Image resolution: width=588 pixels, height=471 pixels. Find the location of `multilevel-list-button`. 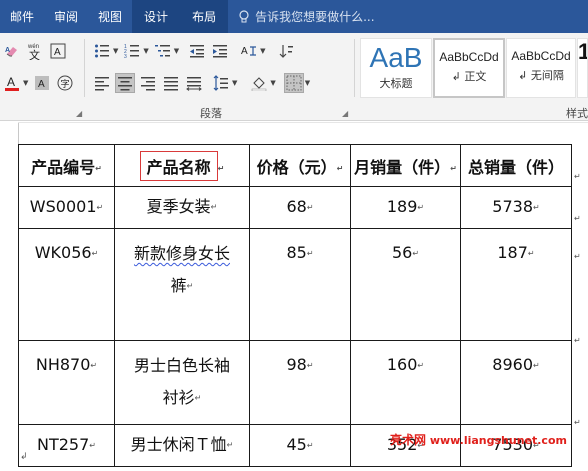

multilevel-list-button is located at coordinates (163, 51).